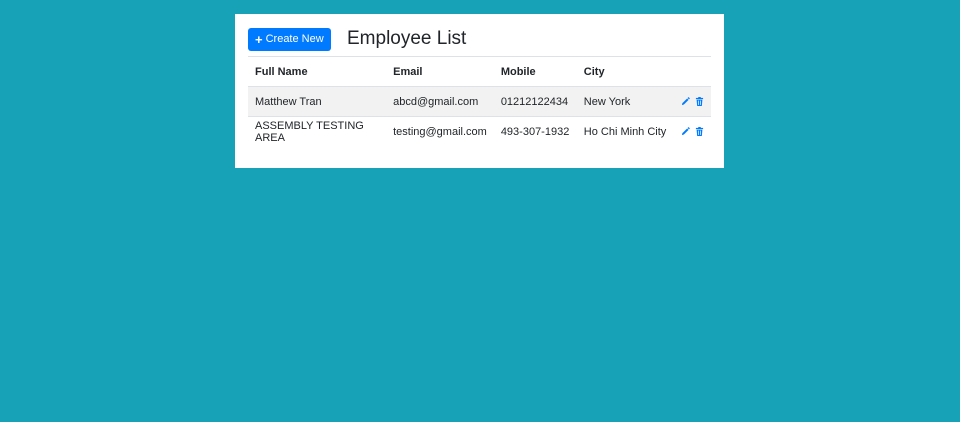 The width and height of the screenshot is (960, 422). Describe the element at coordinates (625, 101) in the screenshot. I see `cell-city: New York` at that location.